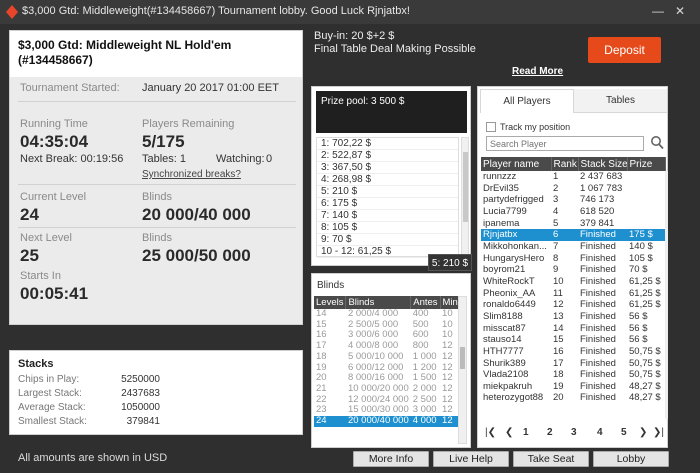 The height and width of the screenshot is (473, 700). What do you see at coordinates (388, 421) in the screenshot?
I see `blinds-row: 24 20 000/40 000 4 000 12` at bounding box center [388, 421].